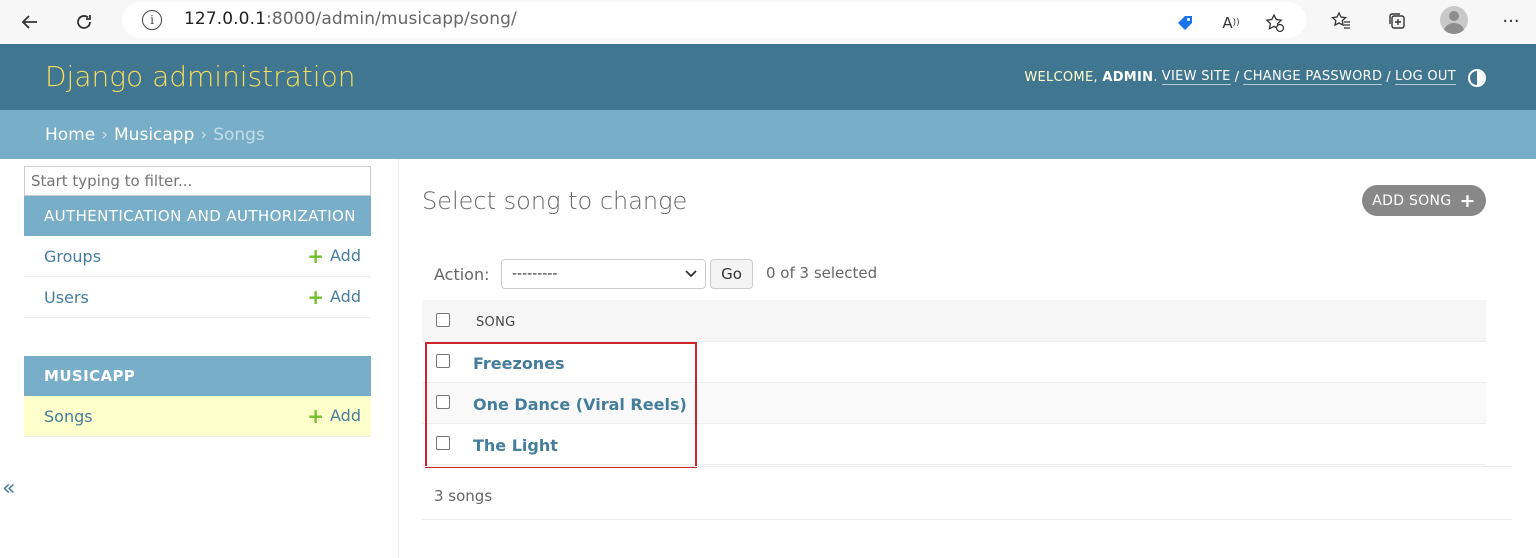  Describe the element at coordinates (495, 322) in the screenshot. I see `column-header-song: SONG` at that location.